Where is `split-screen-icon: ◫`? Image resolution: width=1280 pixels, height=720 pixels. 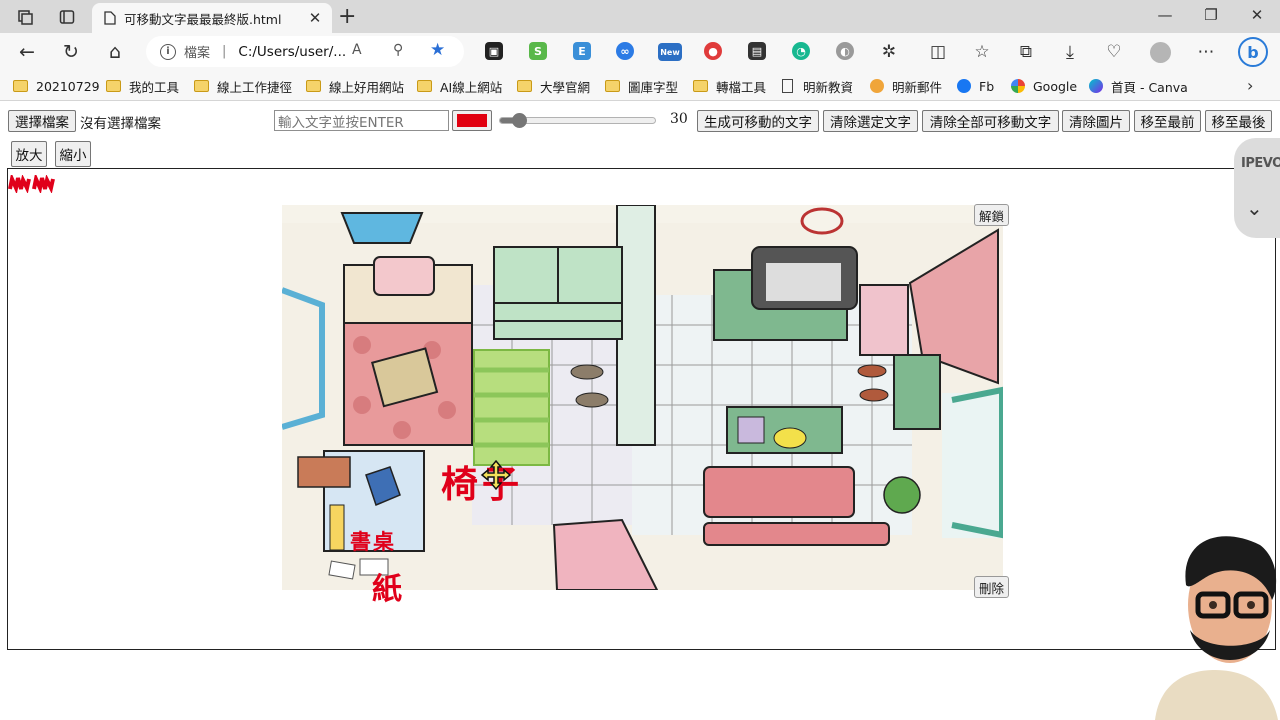 split-screen-icon: ◫ is located at coordinates (938, 52).